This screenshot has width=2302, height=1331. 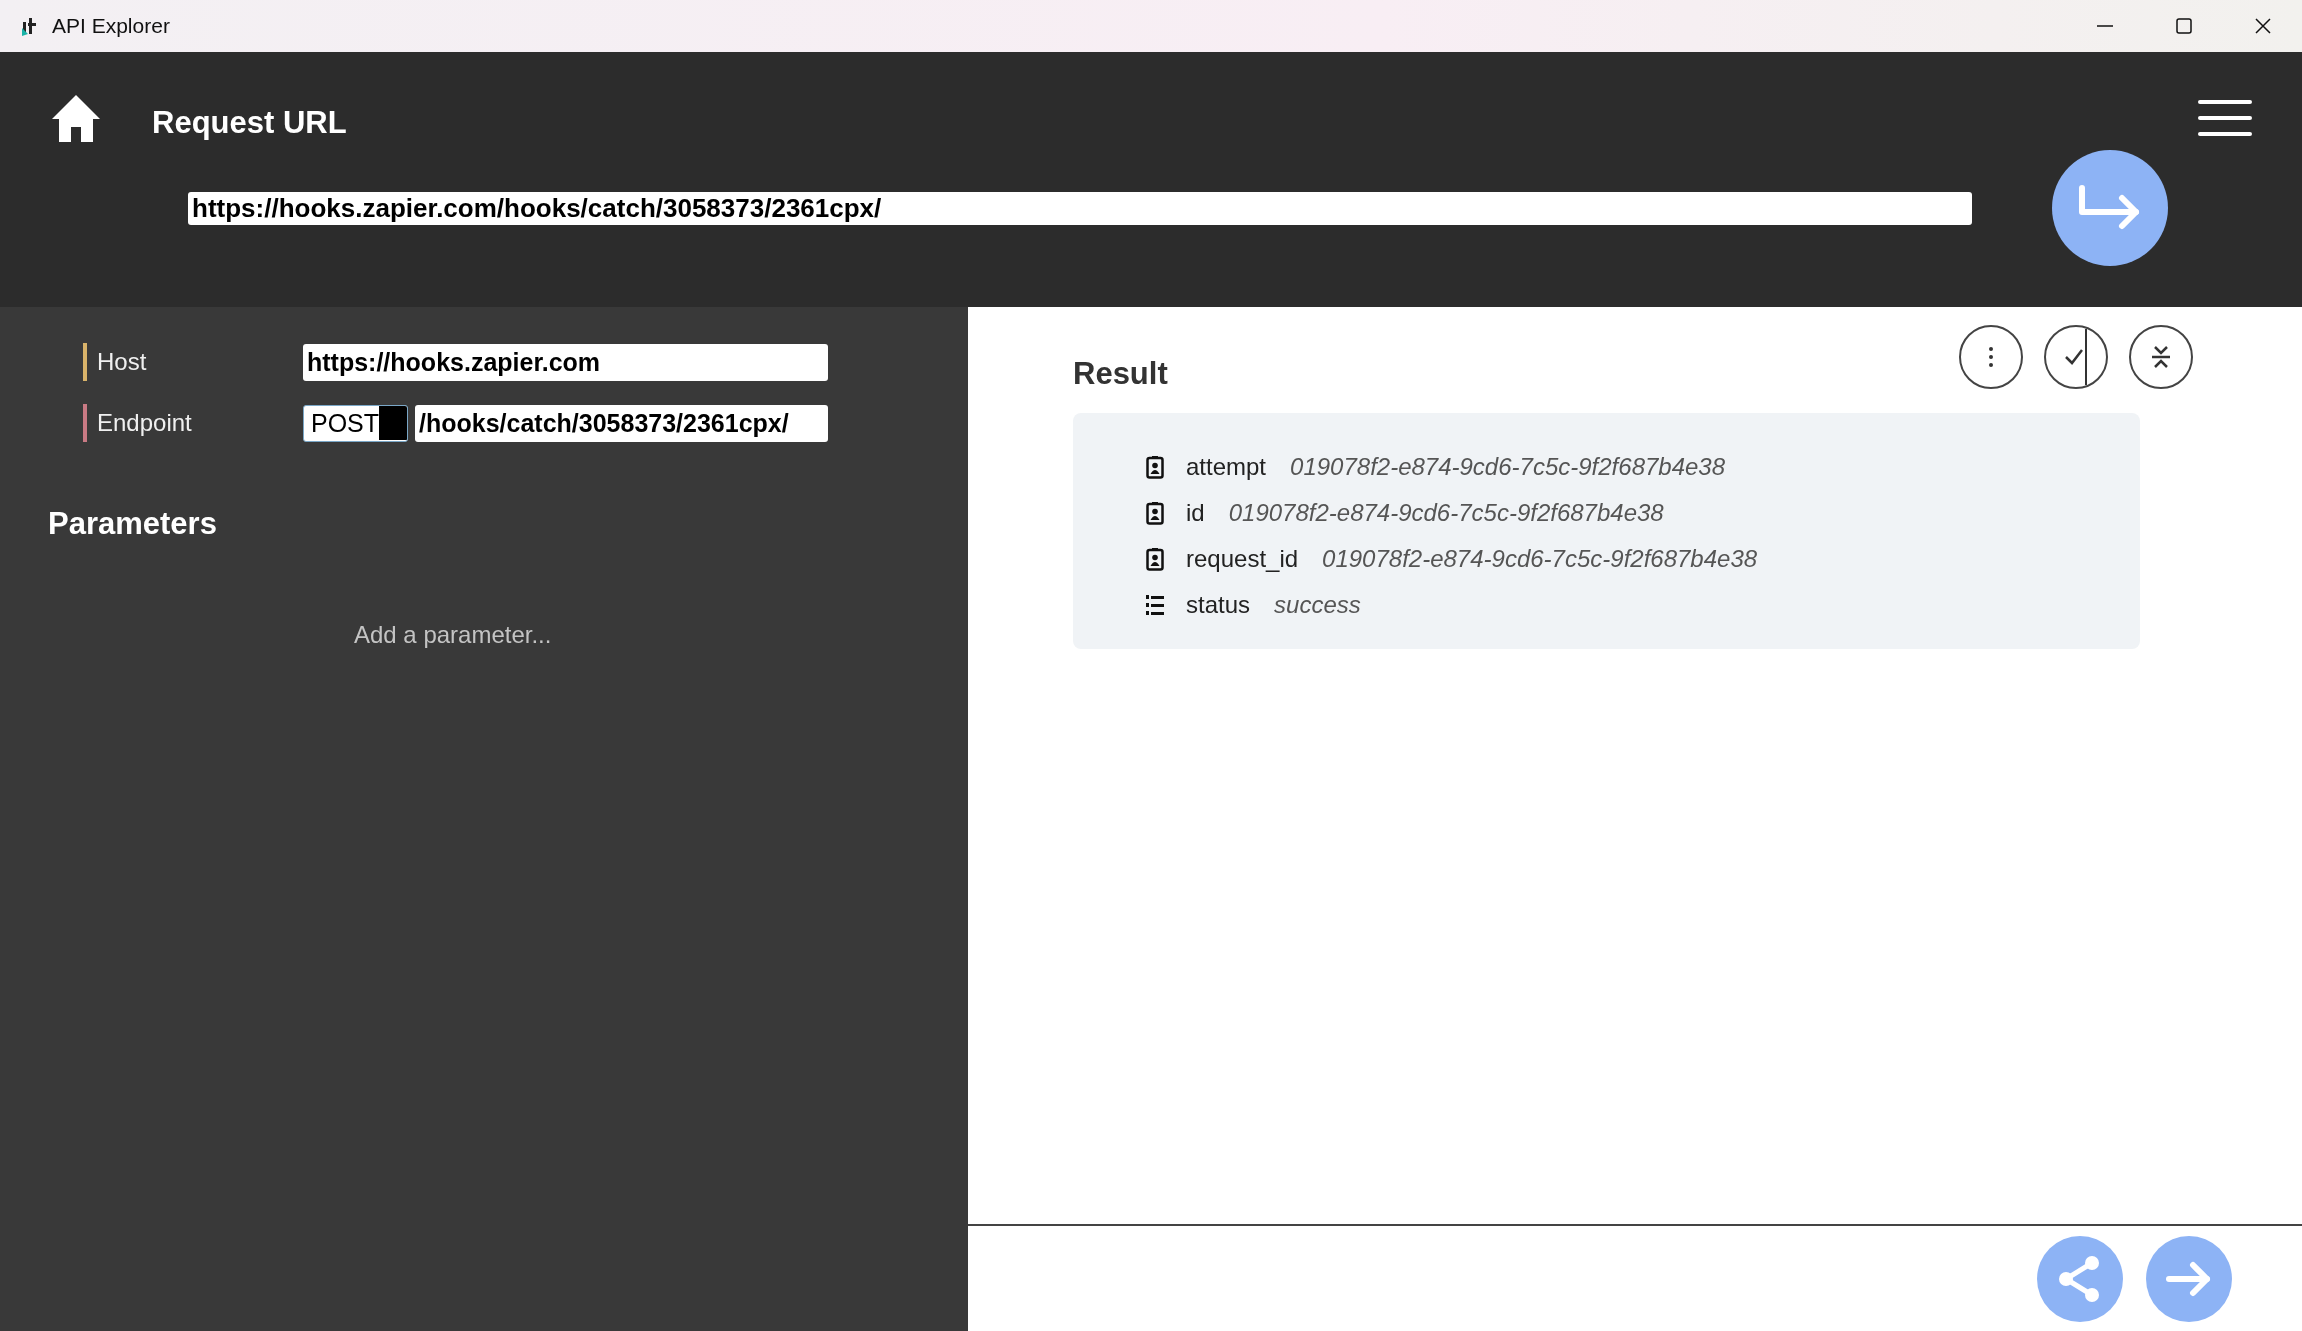 What do you see at coordinates (250, 122) in the screenshot?
I see `section-title: Request URL` at bounding box center [250, 122].